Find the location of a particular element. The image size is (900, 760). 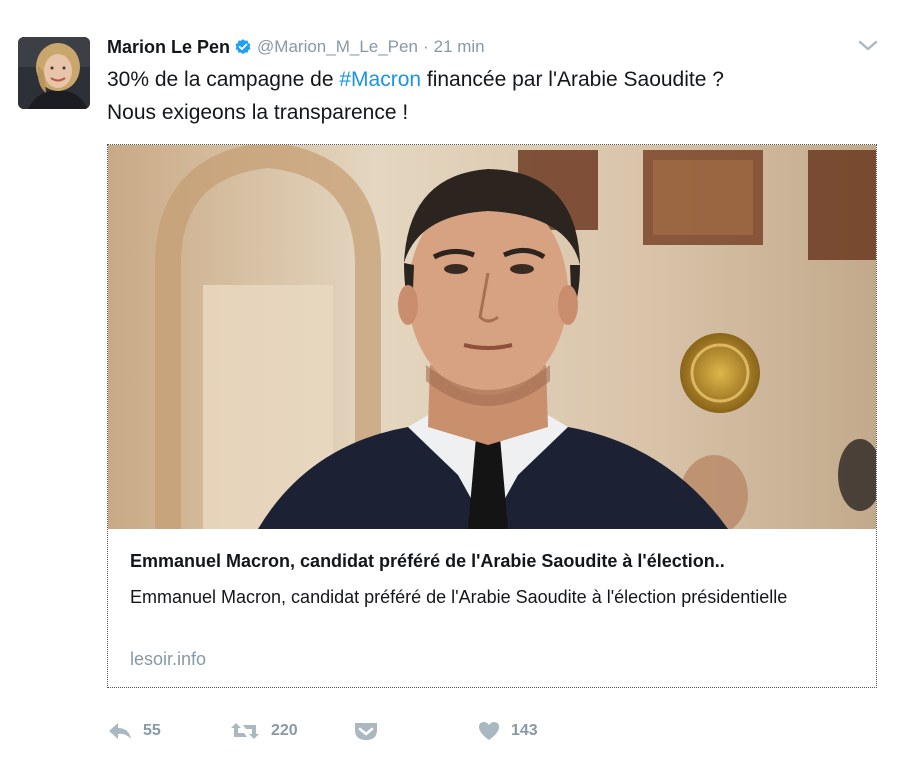

avatar is located at coordinates (54, 73).